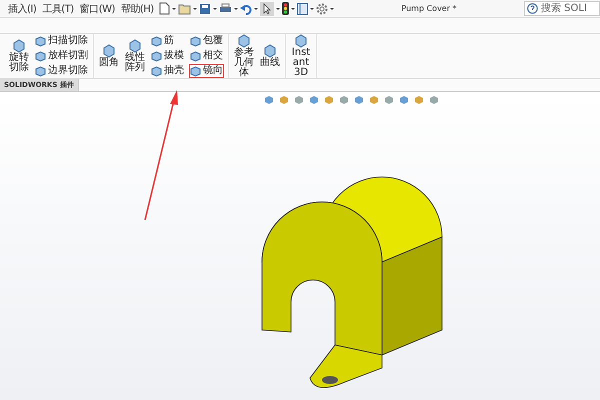  I want to click on ribbon-button: 筋, so click(167, 41).